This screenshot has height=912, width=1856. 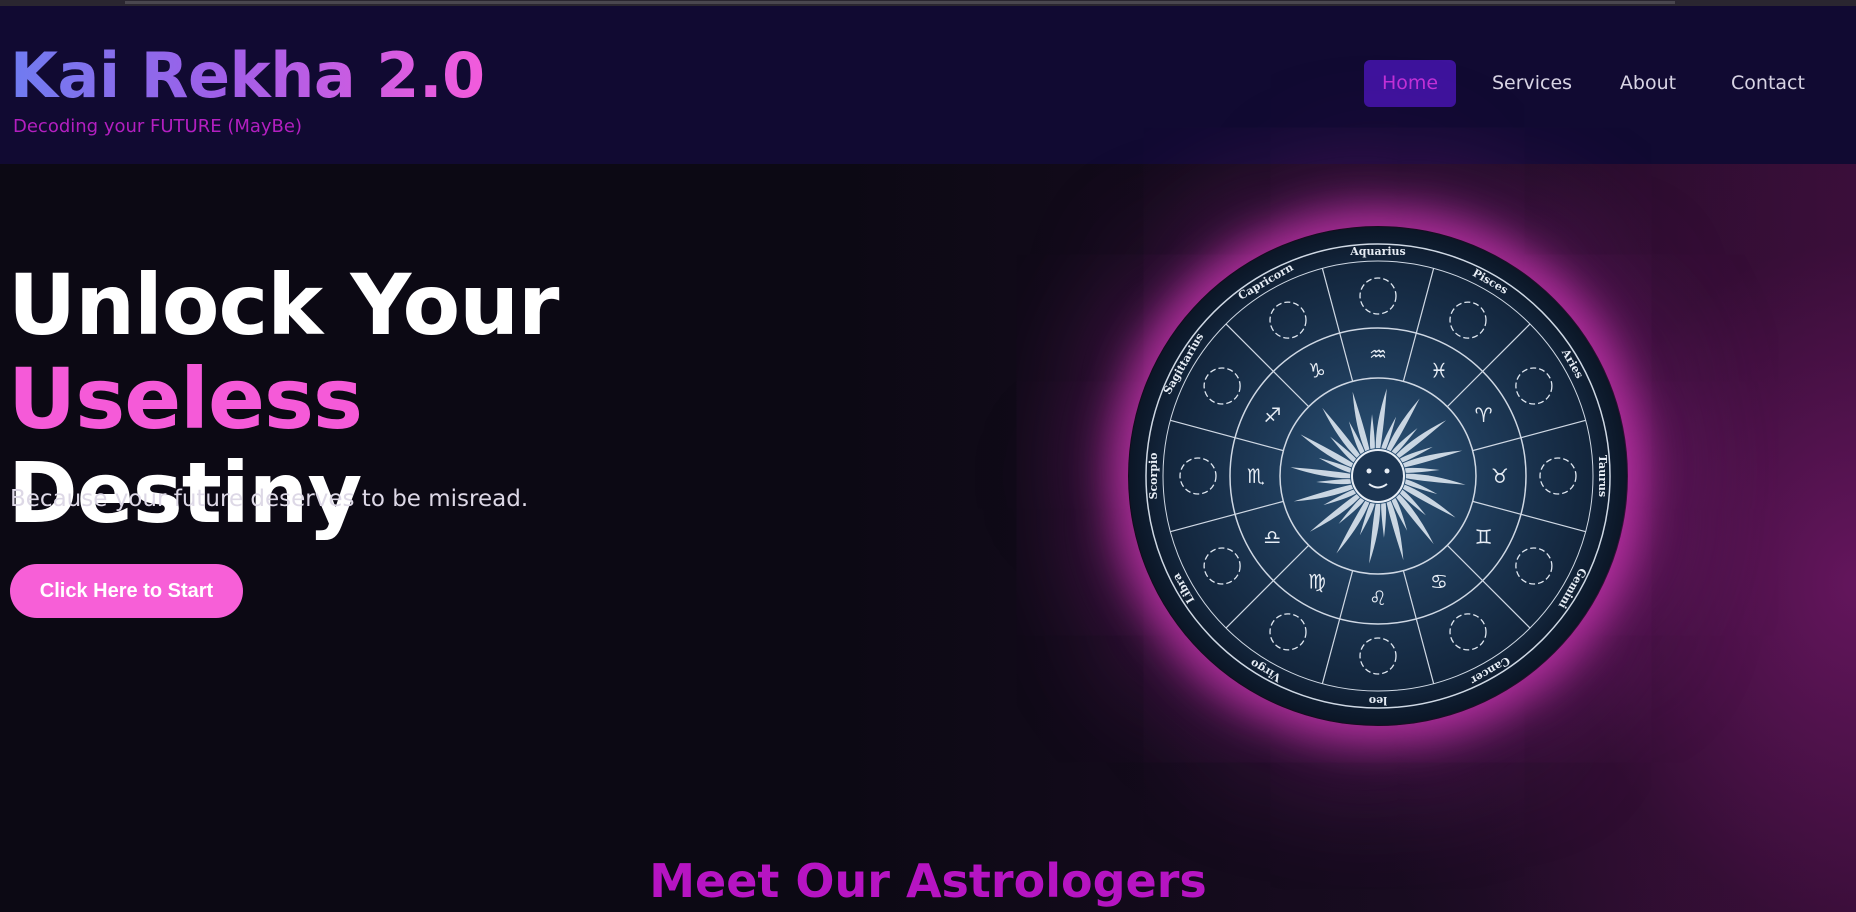 What do you see at coordinates (1377, 251) in the screenshot?
I see `sign-label-aquarius: Aquarius` at bounding box center [1377, 251].